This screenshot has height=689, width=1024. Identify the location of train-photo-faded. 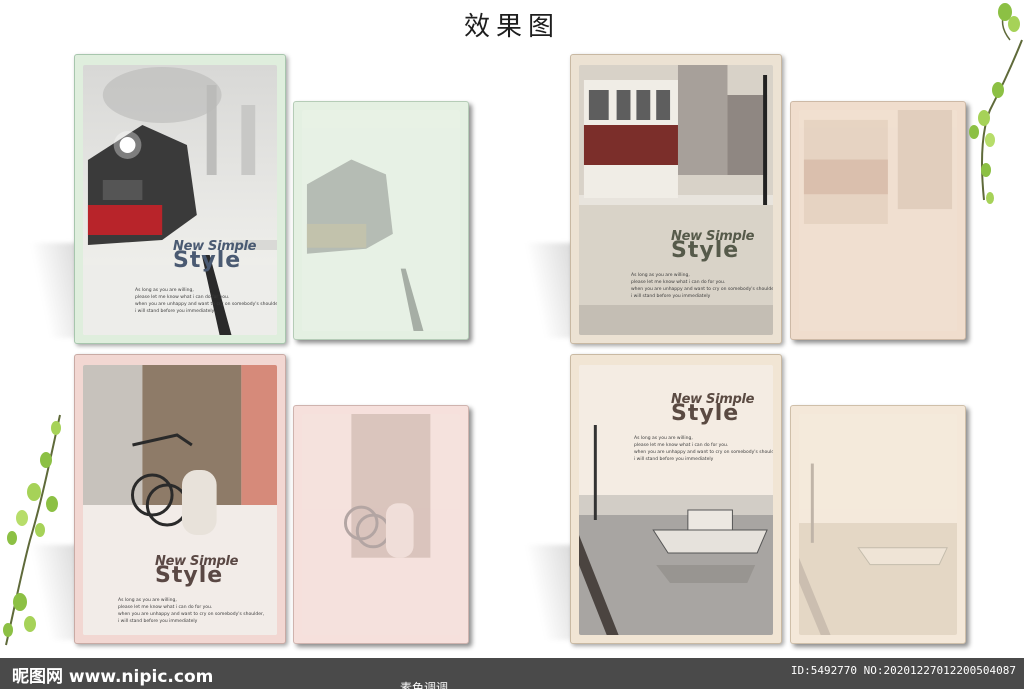
(381, 220).